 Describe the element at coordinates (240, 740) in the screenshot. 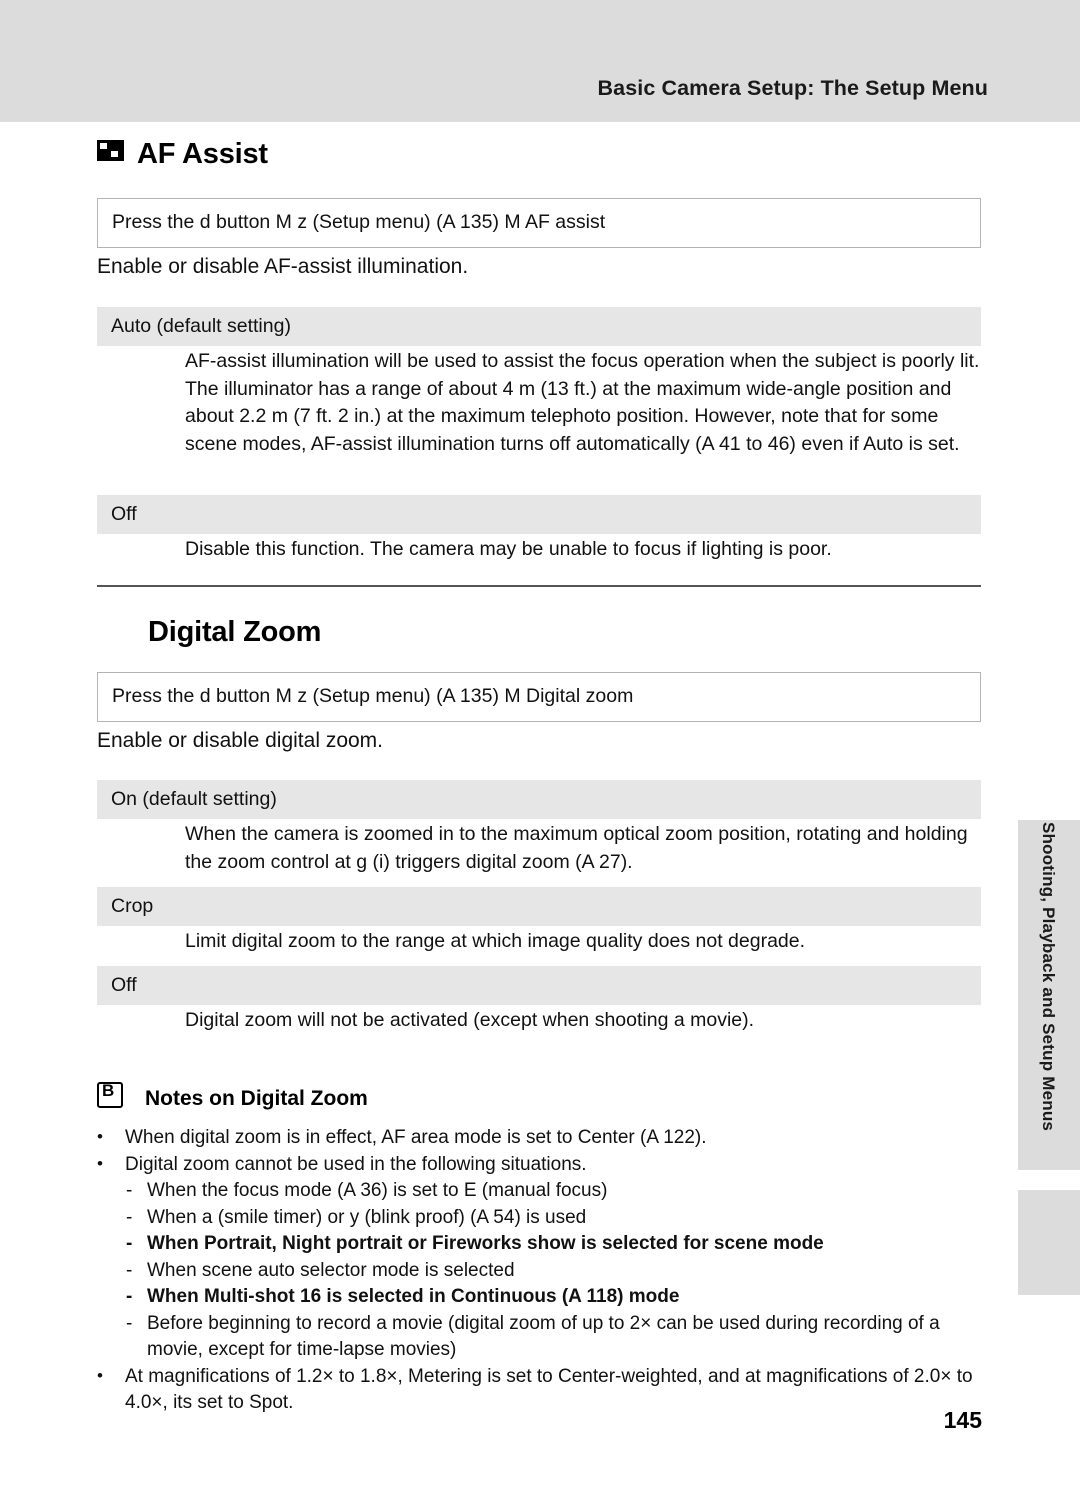

I see `lead-text-digital-zoom: Enable or disable digital zoom.` at that location.